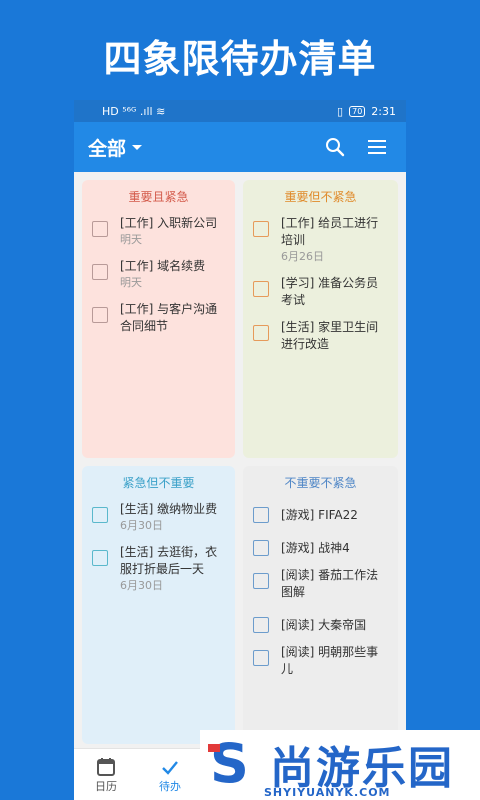  What do you see at coordinates (158, 483) in the screenshot?
I see `quadrant-title: 紧急但不重要` at bounding box center [158, 483].